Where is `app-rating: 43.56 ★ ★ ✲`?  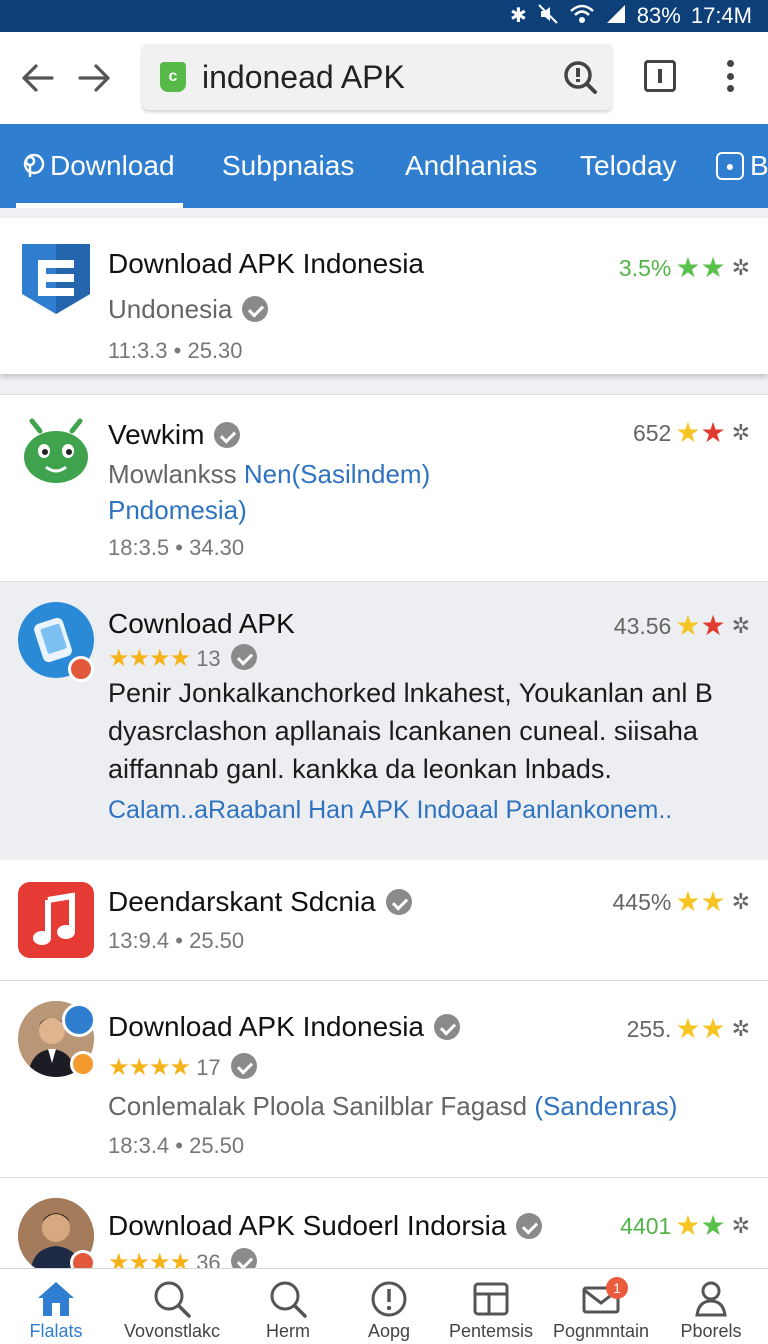
app-rating: 43.56 ★ ★ ✲ is located at coordinates (681, 625).